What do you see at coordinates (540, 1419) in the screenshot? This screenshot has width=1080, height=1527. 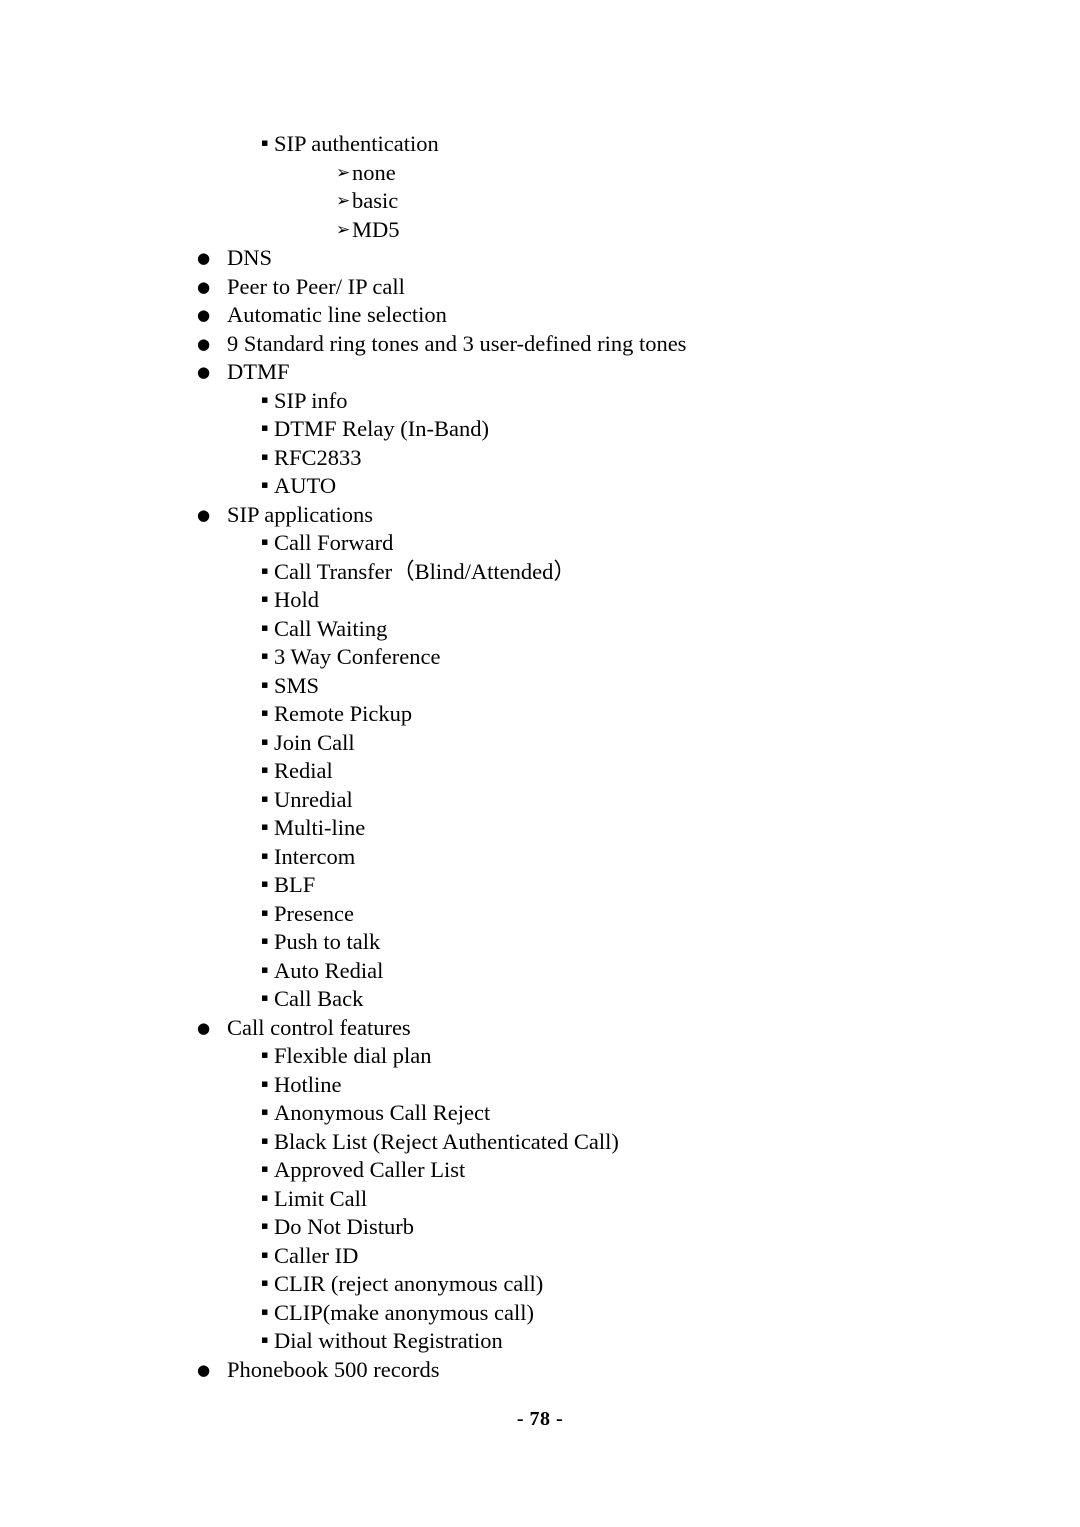 I see `page-footer-number: - 78 -` at bounding box center [540, 1419].